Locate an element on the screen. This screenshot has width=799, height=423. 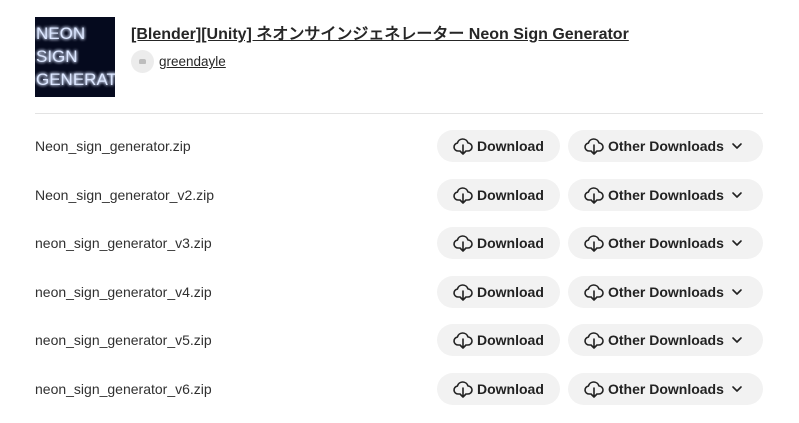
author-block: greendayle is located at coordinates (178, 61).